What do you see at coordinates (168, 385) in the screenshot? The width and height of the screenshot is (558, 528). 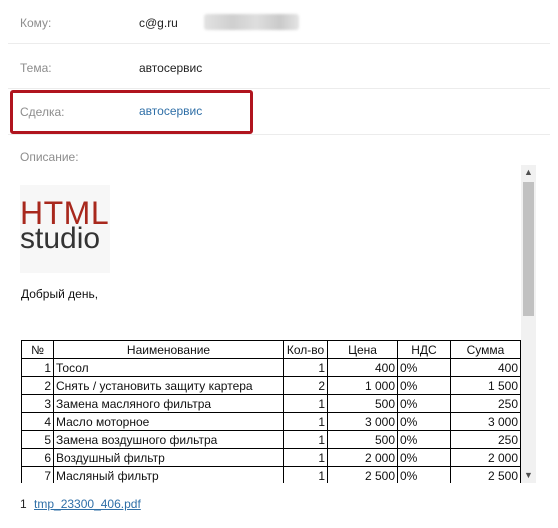 I see `cell-name: Снять / установить защиту картера` at bounding box center [168, 385].